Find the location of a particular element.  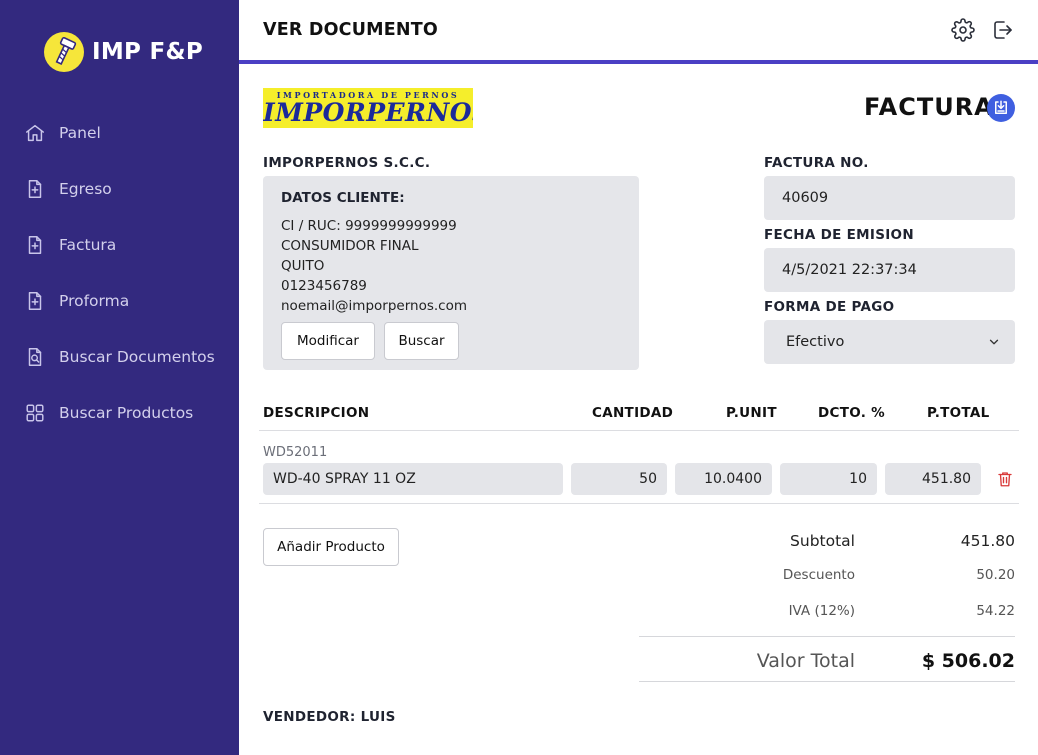

payment-method-value: Efectivo is located at coordinates (815, 342).